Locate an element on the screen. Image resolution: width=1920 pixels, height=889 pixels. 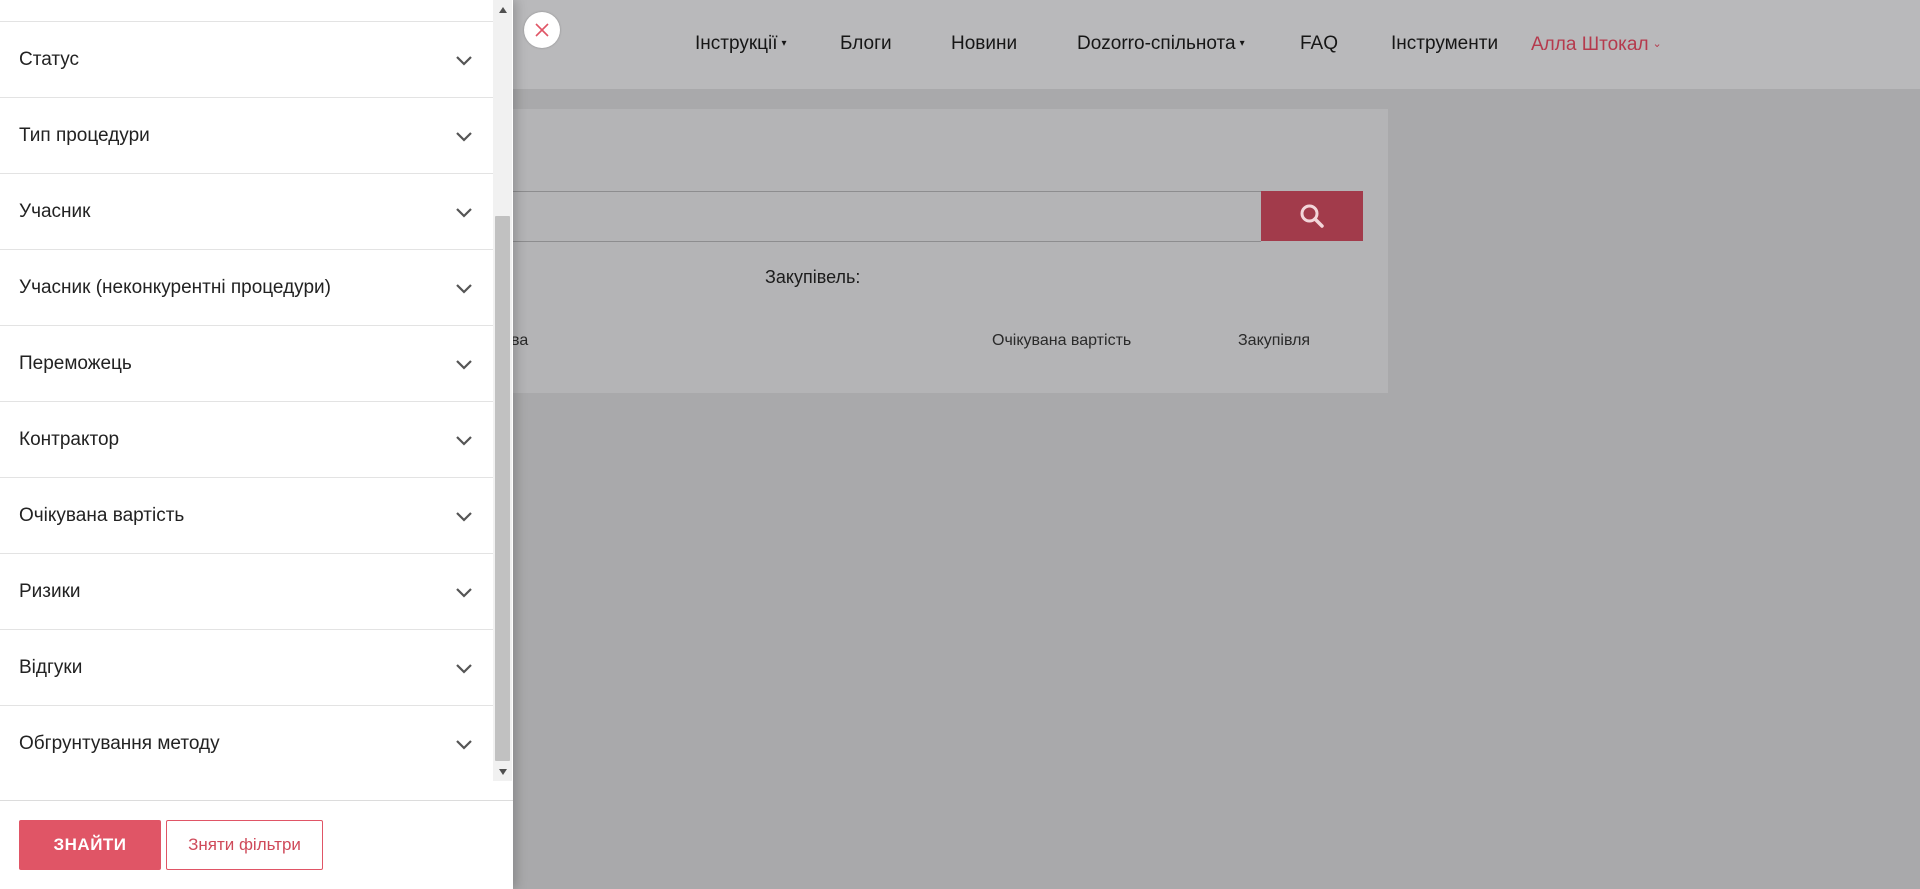
nav-item-label: Інструменти is located at coordinates (1445, 43).